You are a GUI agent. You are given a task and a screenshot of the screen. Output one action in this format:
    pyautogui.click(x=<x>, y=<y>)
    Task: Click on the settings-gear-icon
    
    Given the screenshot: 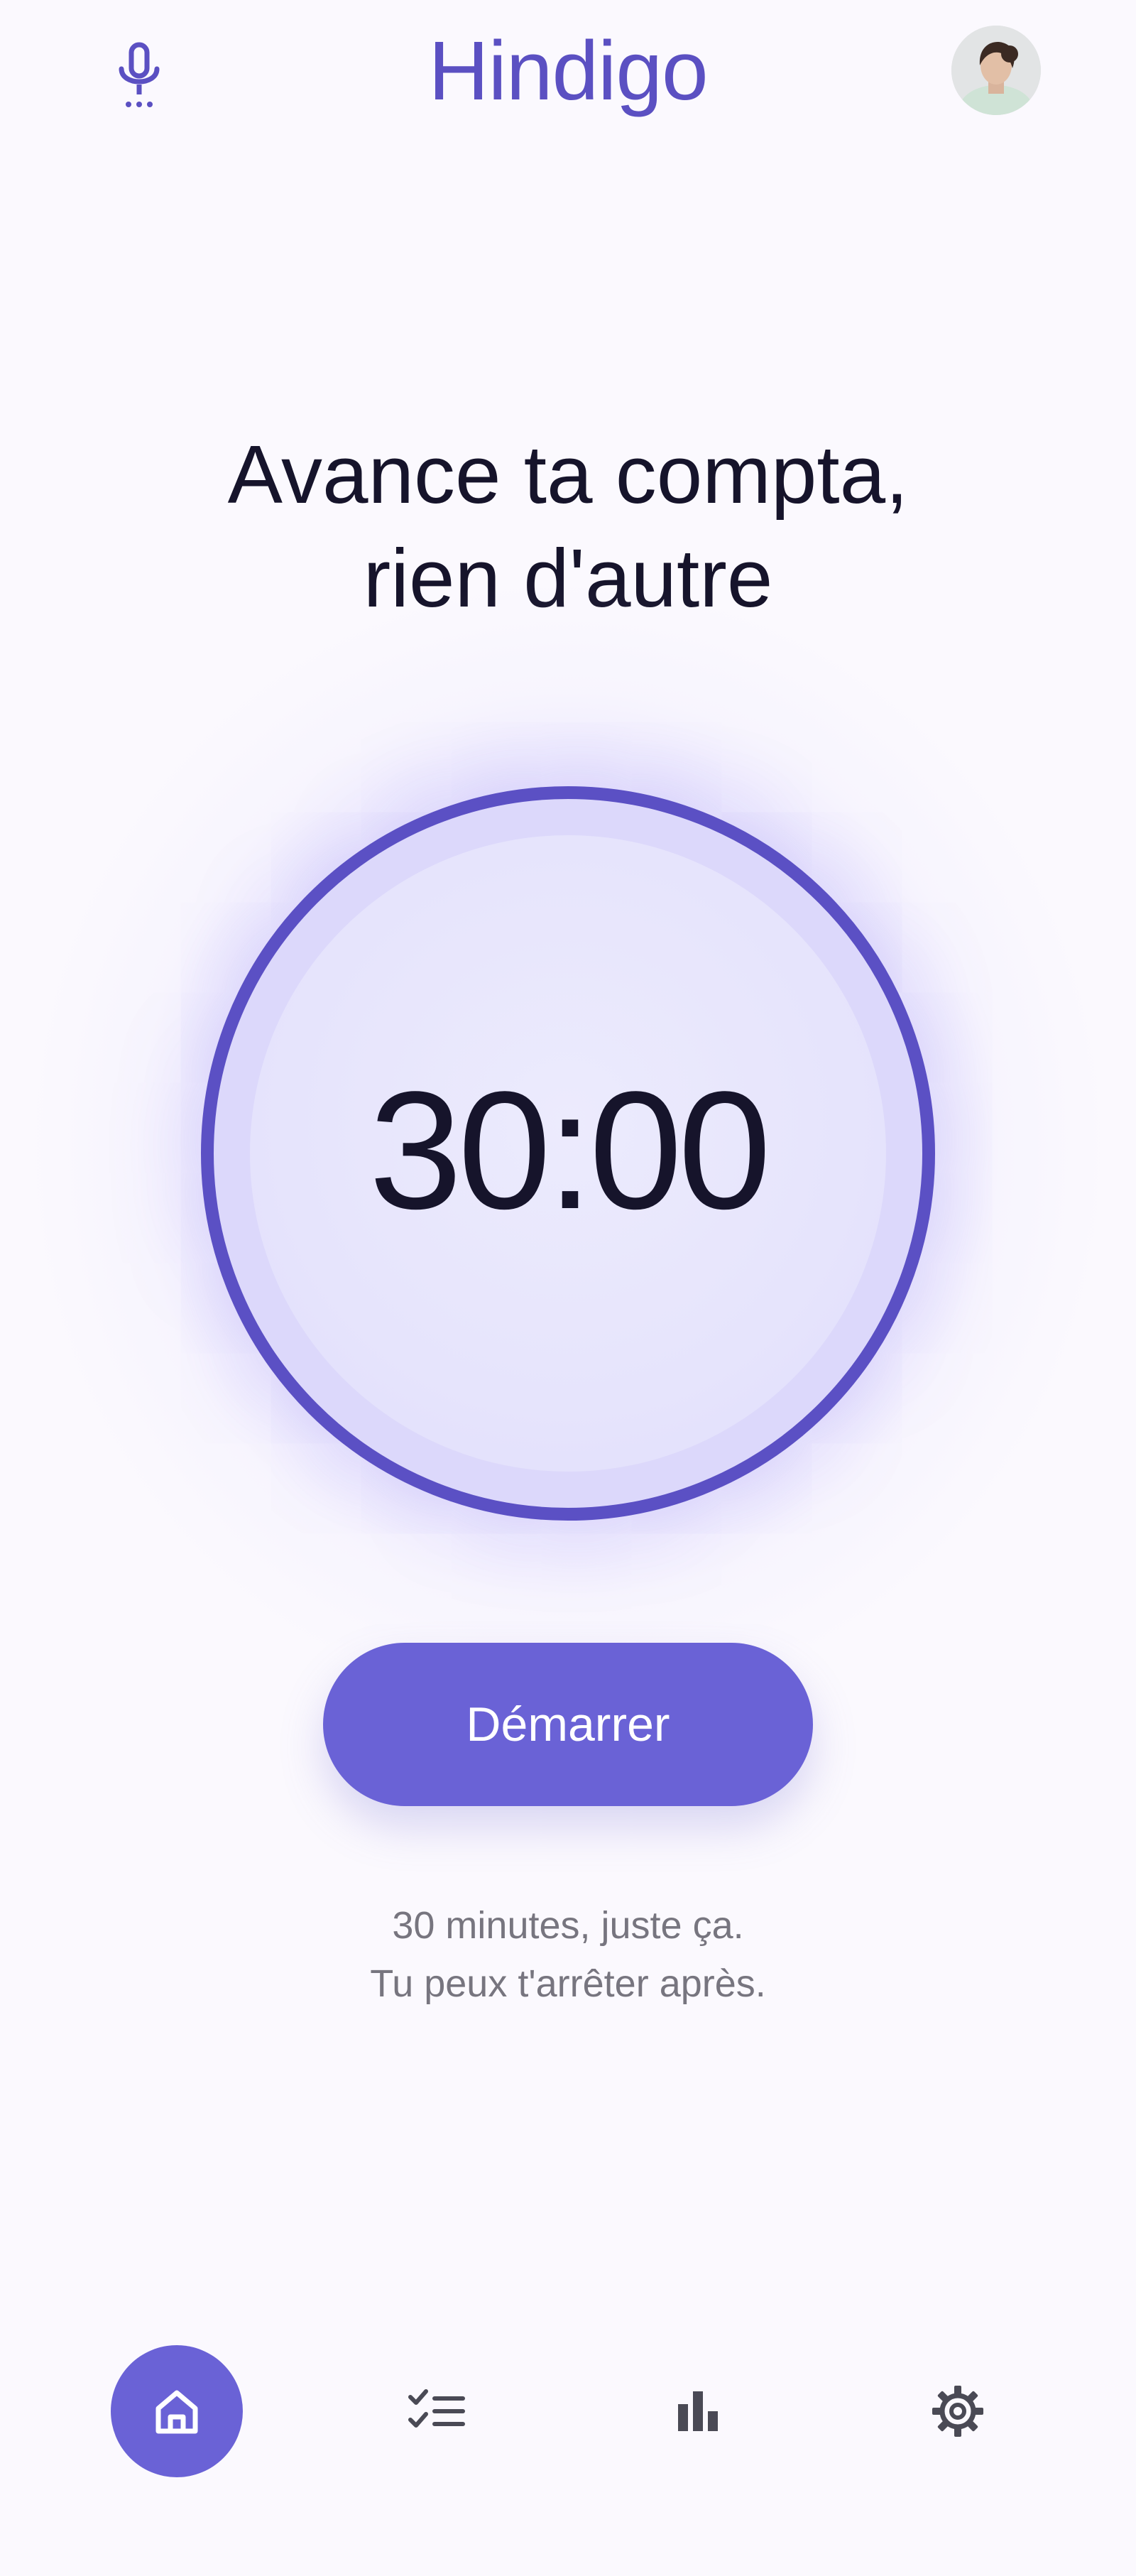 What is the action you would take?
    pyautogui.click(x=957, y=2412)
    